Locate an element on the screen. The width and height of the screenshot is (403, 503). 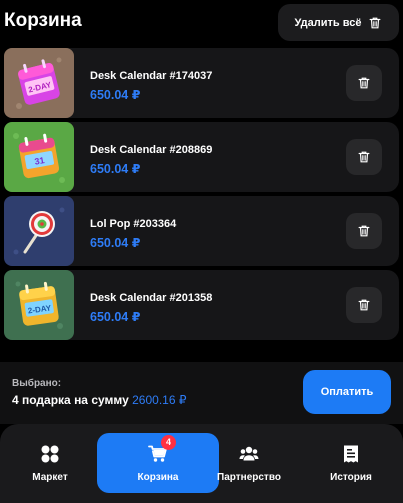
grid-icon is located at coordinates (50, 453).